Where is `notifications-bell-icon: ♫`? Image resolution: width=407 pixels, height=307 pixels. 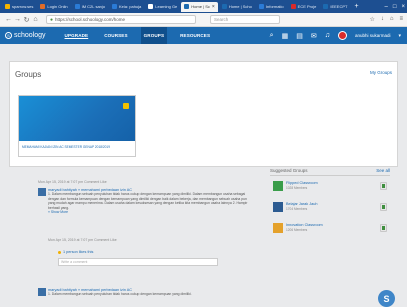 notifications-bell-icon: ♫ is located at coordinates (327, 35).